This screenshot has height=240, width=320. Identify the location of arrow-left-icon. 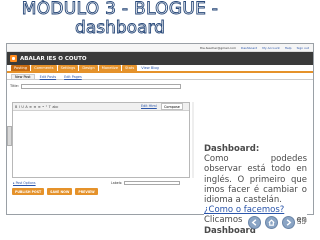
(254, 222).